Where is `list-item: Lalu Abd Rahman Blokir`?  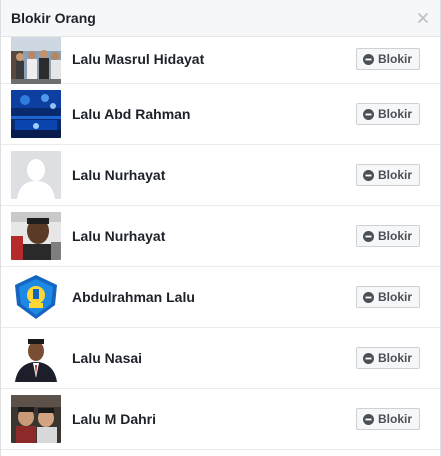 list-item: Lalu Abd Rahman Blokir is located at coordinates (220, 114).